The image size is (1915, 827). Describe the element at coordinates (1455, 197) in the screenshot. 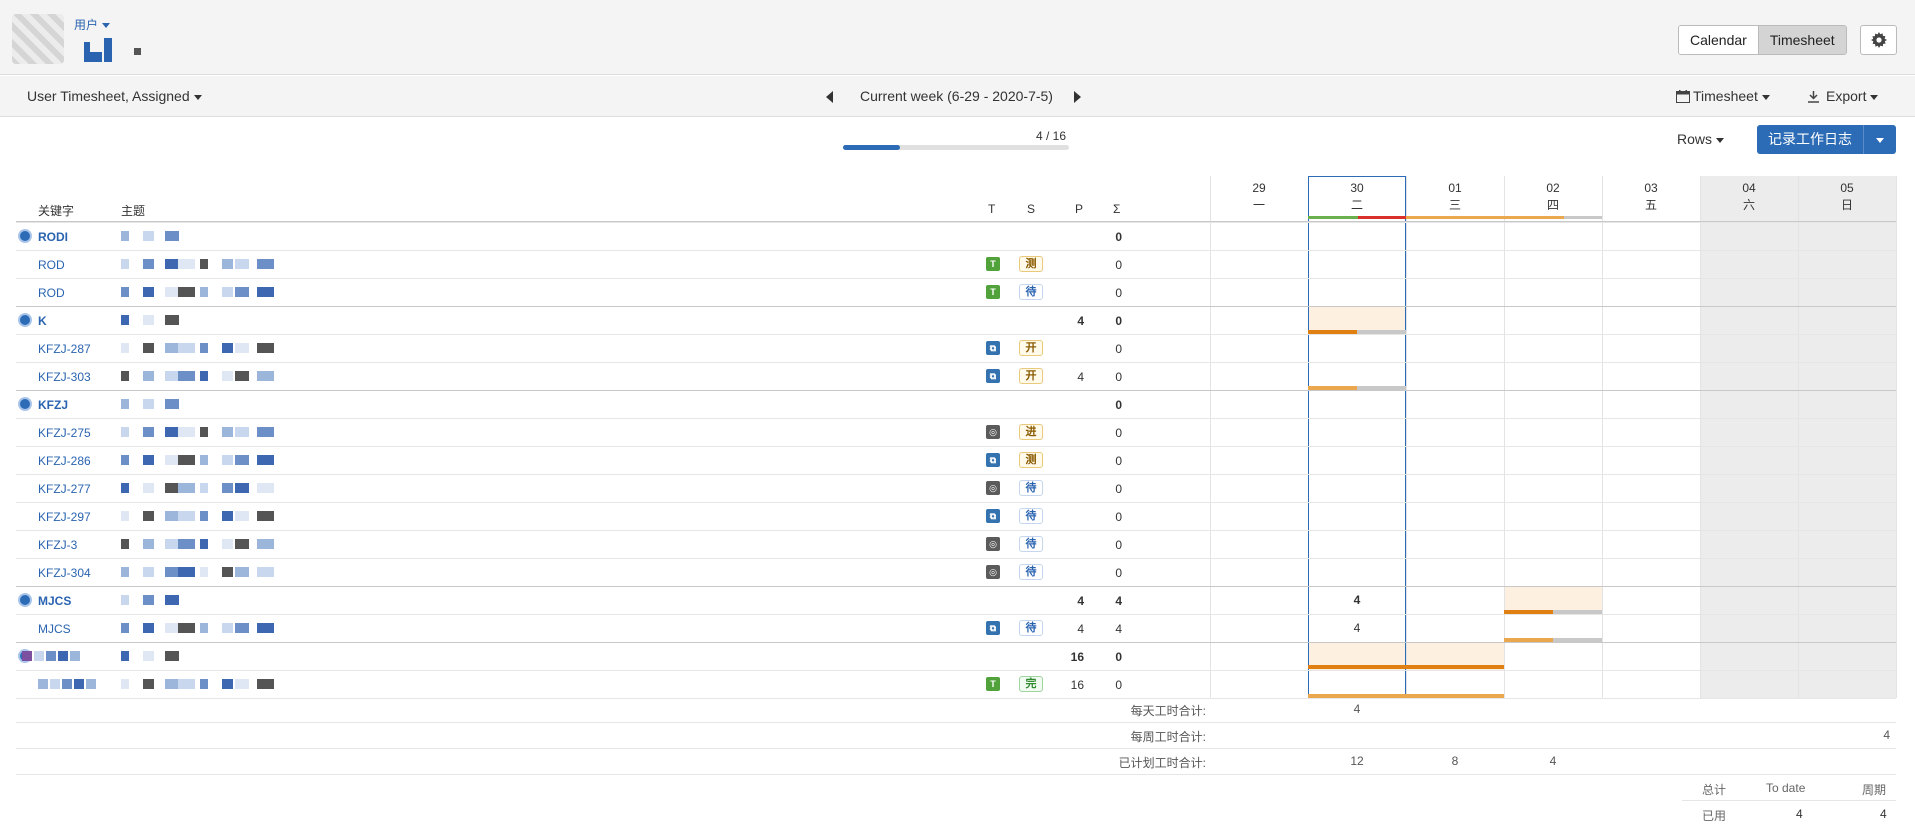

I see `day-header: 01 三` at that location.